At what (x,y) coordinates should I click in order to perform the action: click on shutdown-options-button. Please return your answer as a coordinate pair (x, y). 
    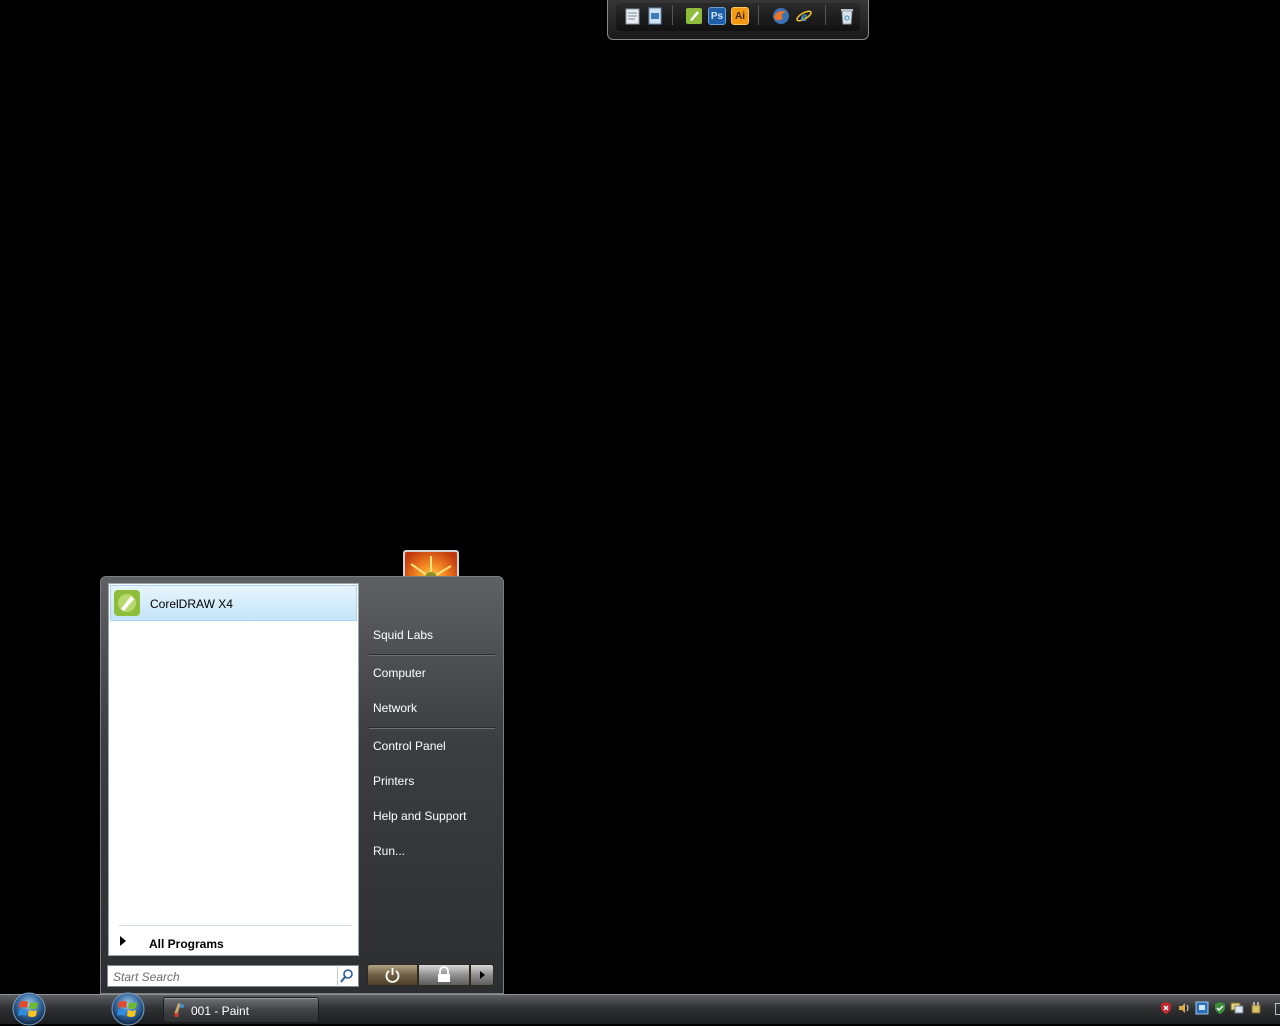
    Looking at the image, I should click on (482, 975).